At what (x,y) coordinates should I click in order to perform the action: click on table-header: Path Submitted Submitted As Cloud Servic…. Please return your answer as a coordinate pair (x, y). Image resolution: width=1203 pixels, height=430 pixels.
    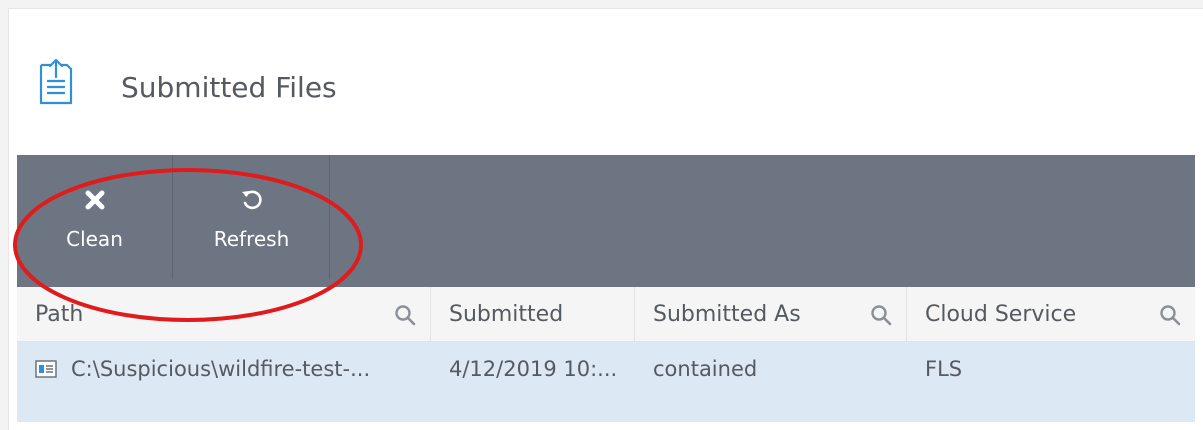
    Looking at the image, I should click on (606, 314).